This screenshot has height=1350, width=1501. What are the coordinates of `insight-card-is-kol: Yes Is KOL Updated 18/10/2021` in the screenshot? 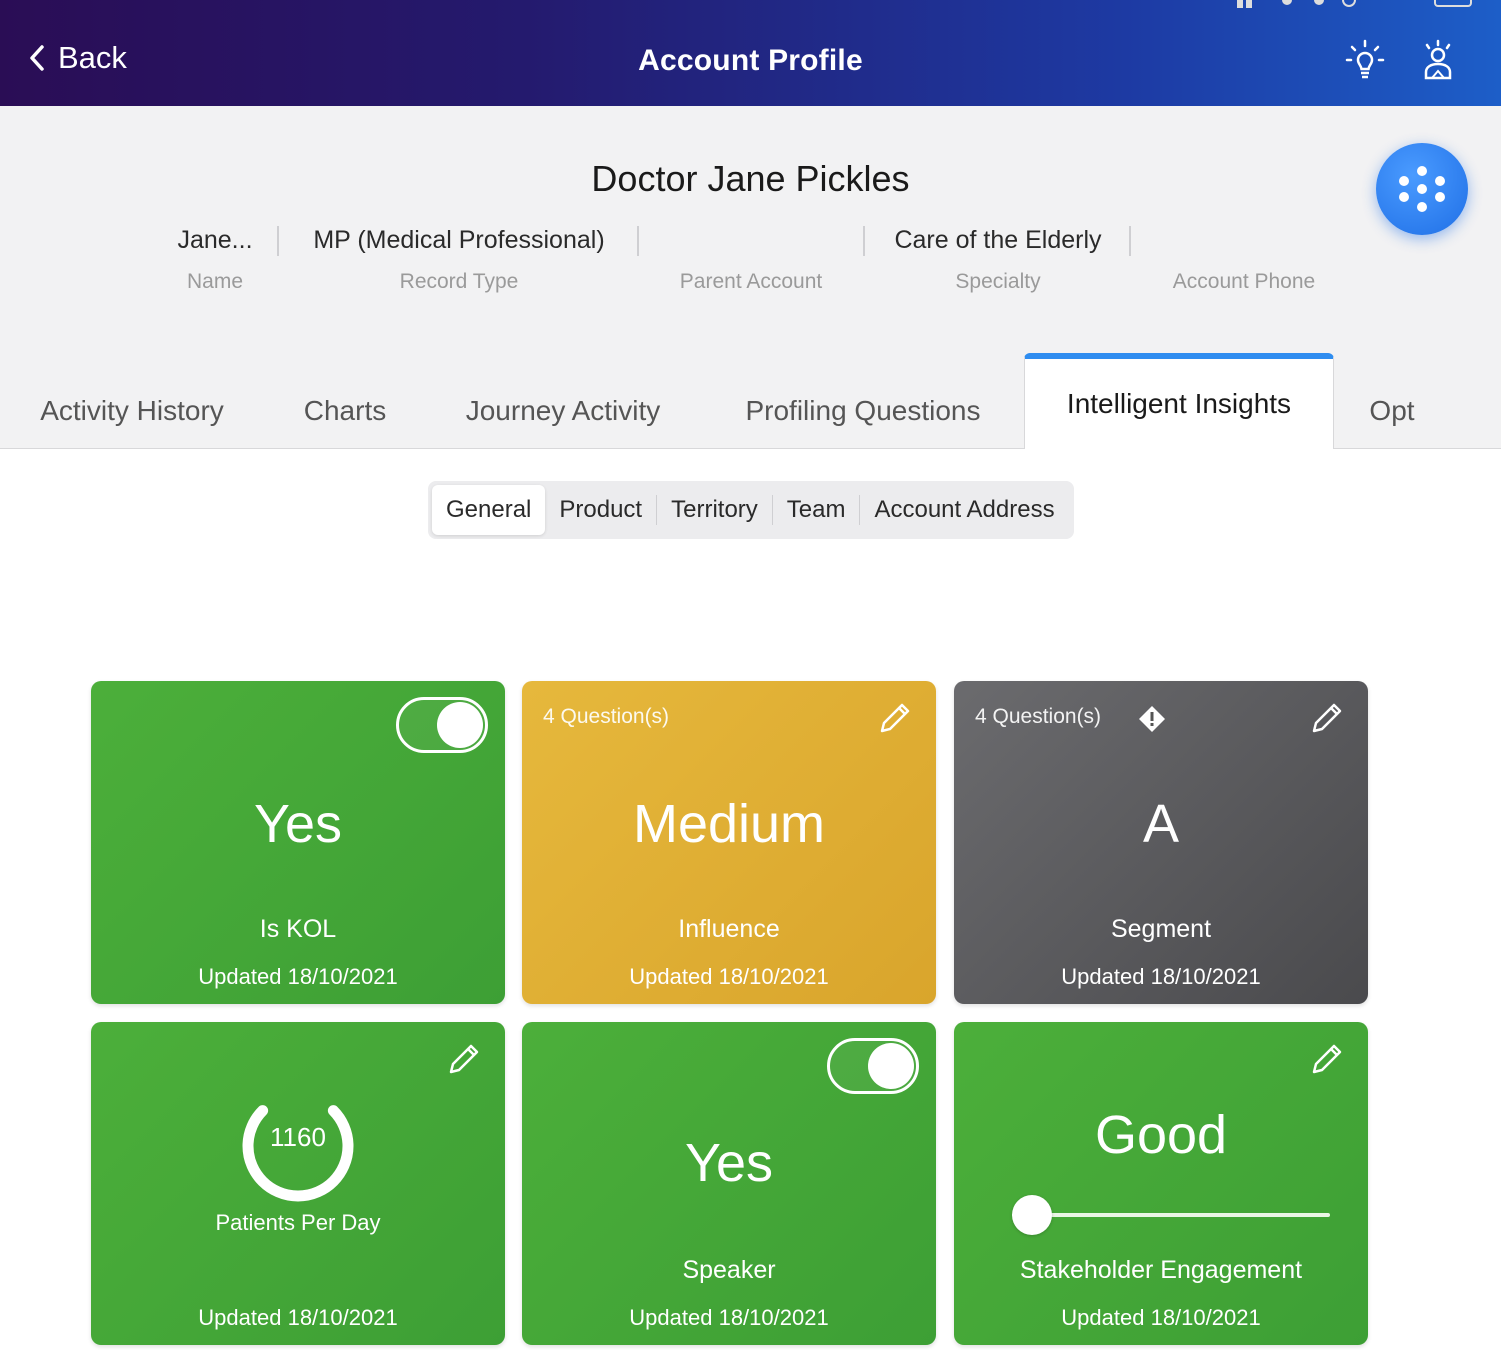 It's located at (298, 842).